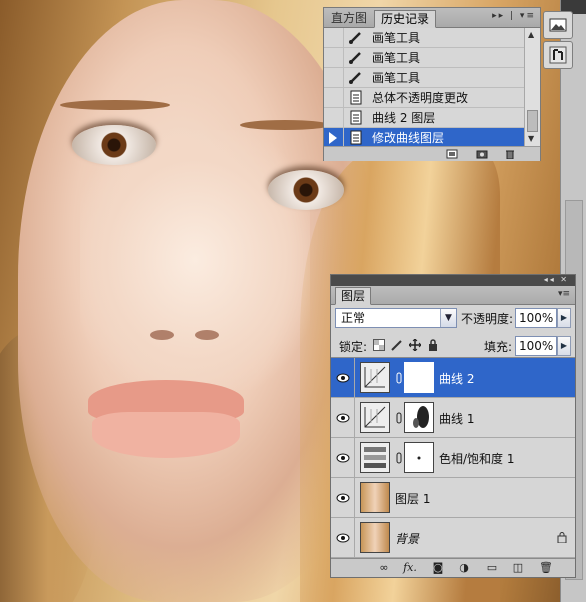 This screenshot has width=586, height=602. What do you see at coordinates (453, 295) in the screenshot?
I see `layers-tab-bar: 图层 ▾≡` at bounding box center [453, 295].